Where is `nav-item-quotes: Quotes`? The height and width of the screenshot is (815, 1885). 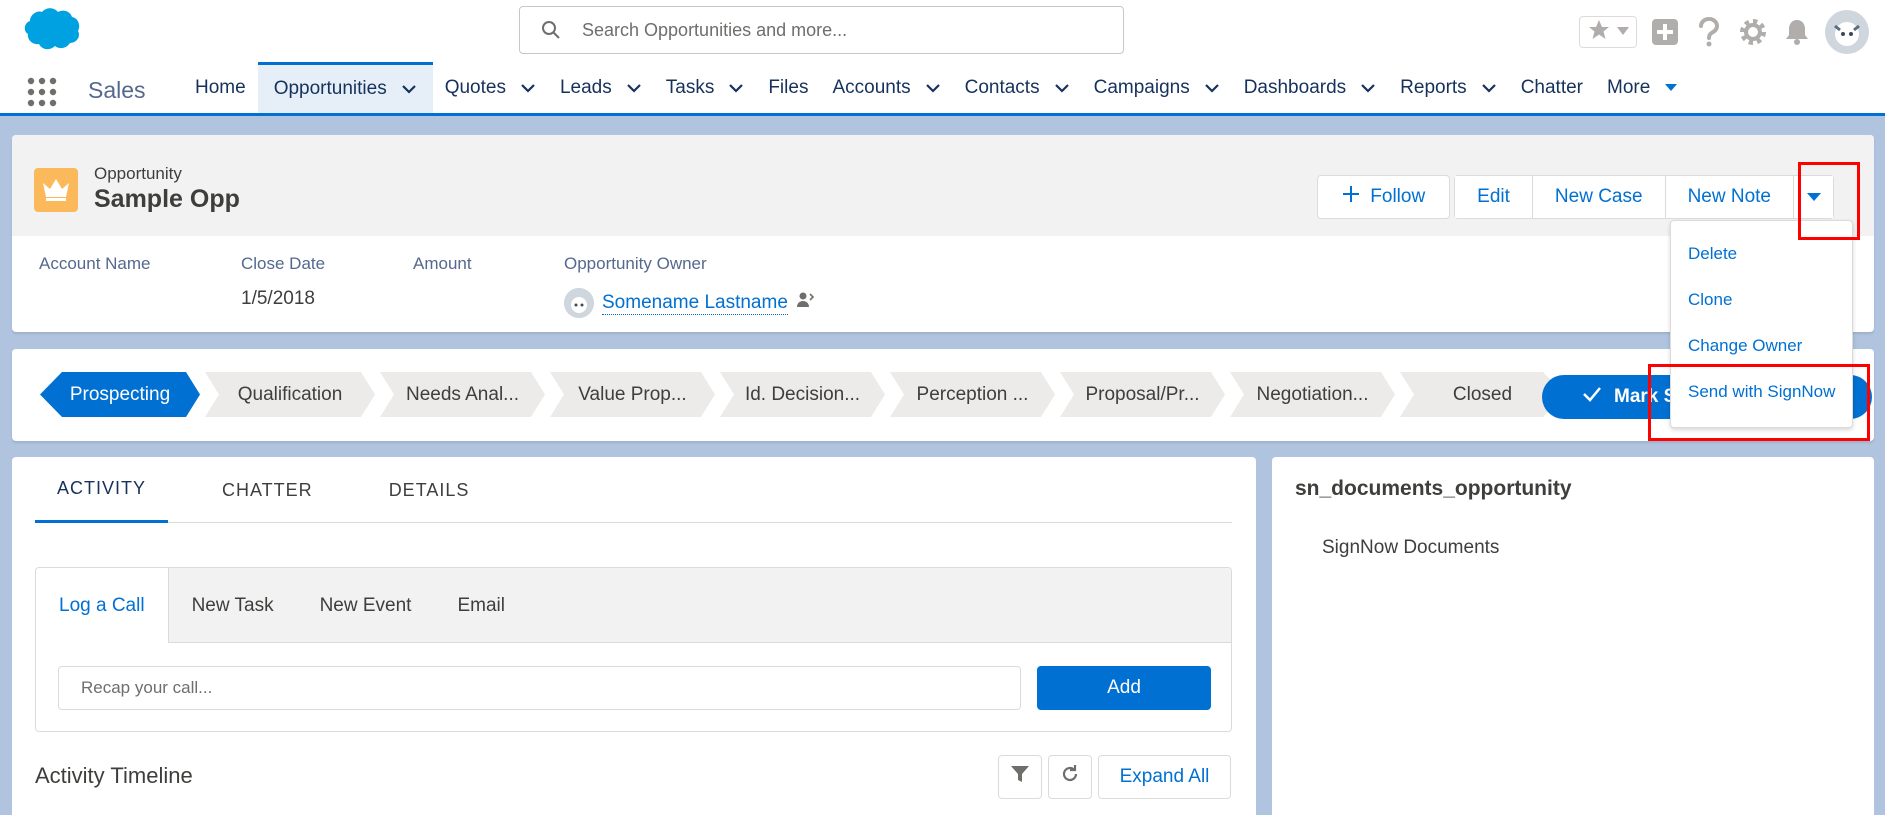 nav-item-quotes: Quotes is located at coordinates (490, 87).